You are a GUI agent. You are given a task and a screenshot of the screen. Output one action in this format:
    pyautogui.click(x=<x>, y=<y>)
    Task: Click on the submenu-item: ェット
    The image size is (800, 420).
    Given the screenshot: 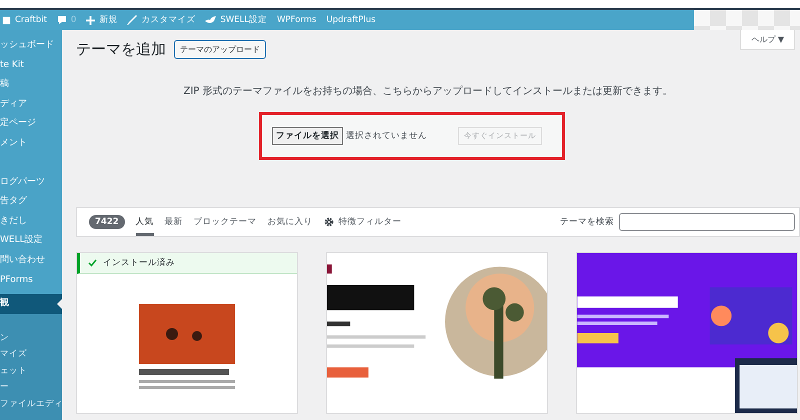 What is the action you would take?
    pyautogui.click(x=31, y=371)
    